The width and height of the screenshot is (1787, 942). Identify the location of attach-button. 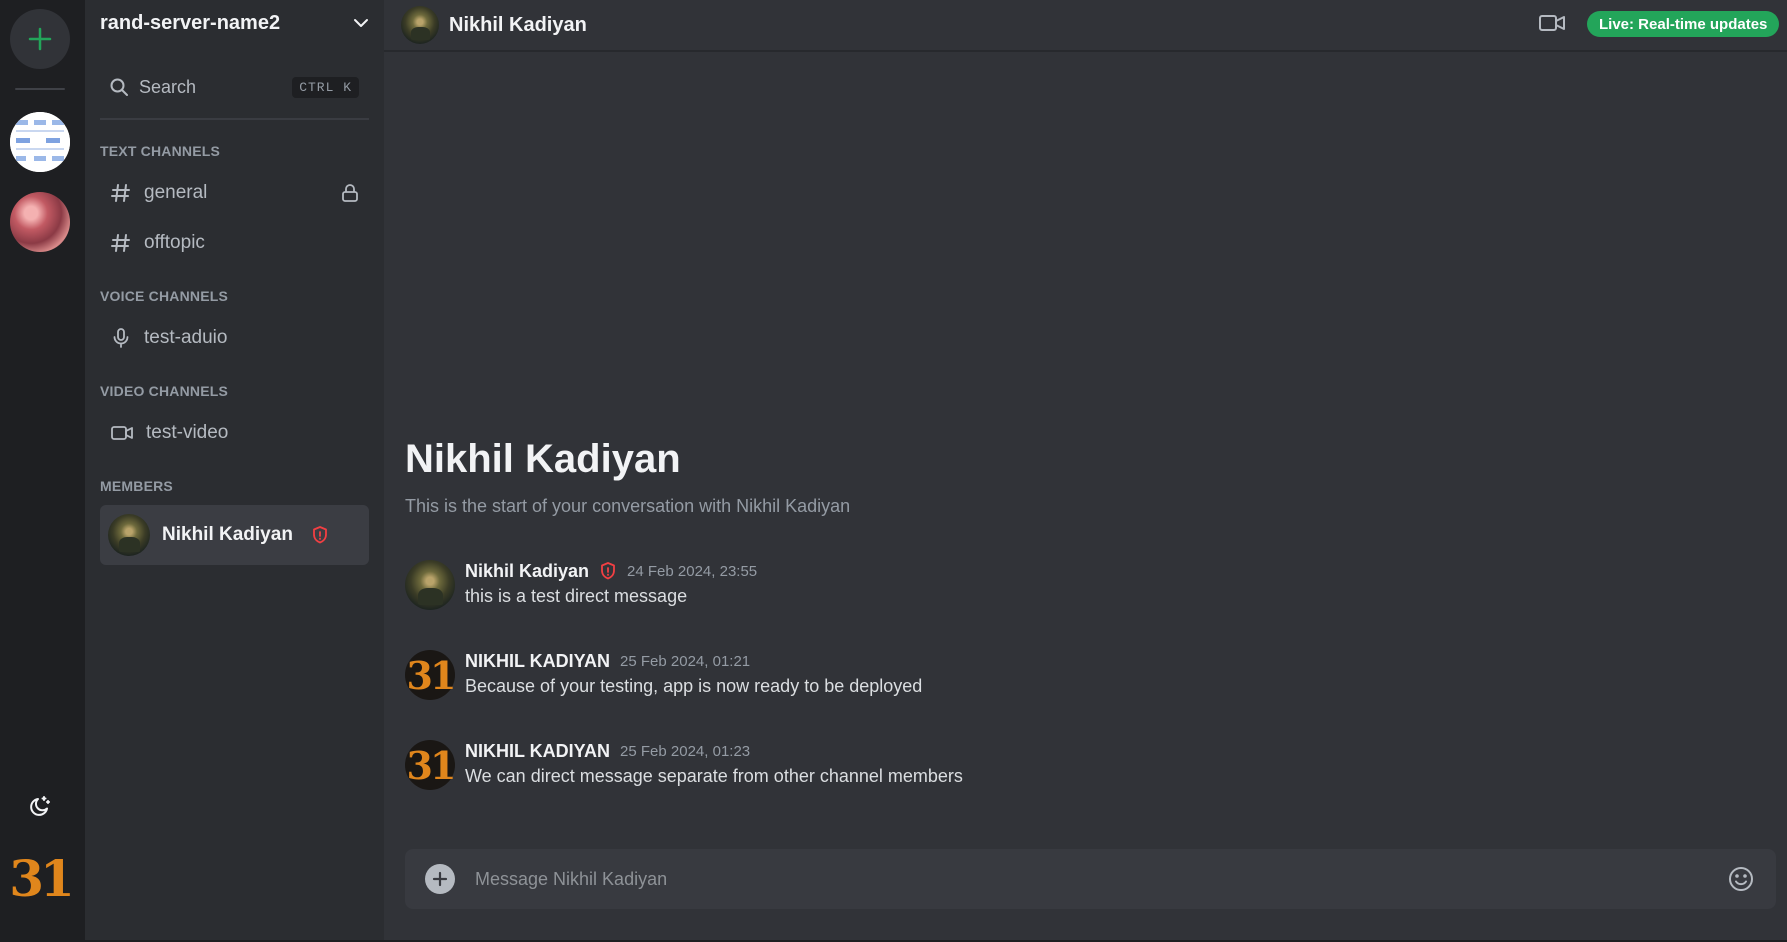
(440, 879).